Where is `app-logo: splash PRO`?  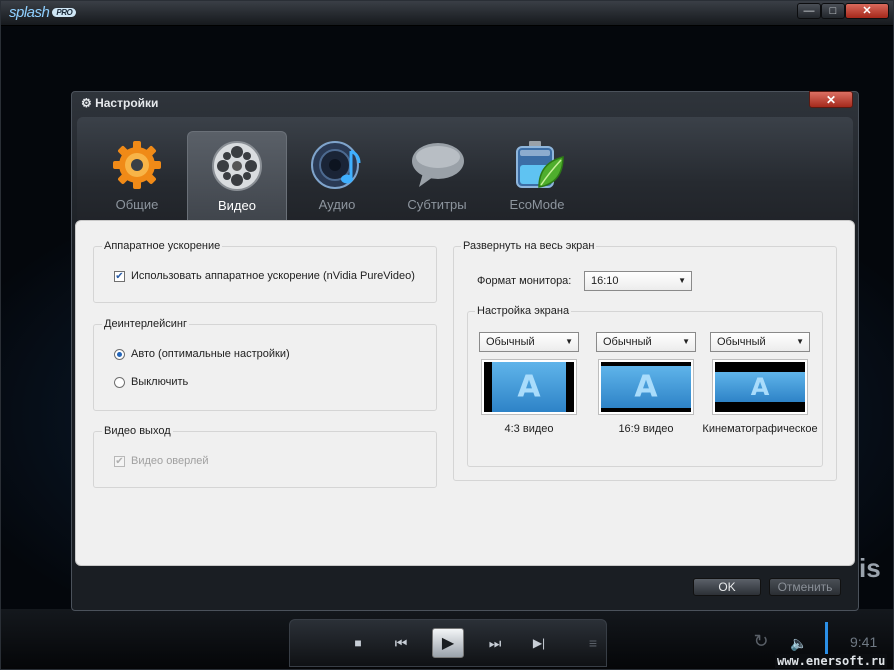 app-logo: splash PRO is located at coordinates (43, 12).